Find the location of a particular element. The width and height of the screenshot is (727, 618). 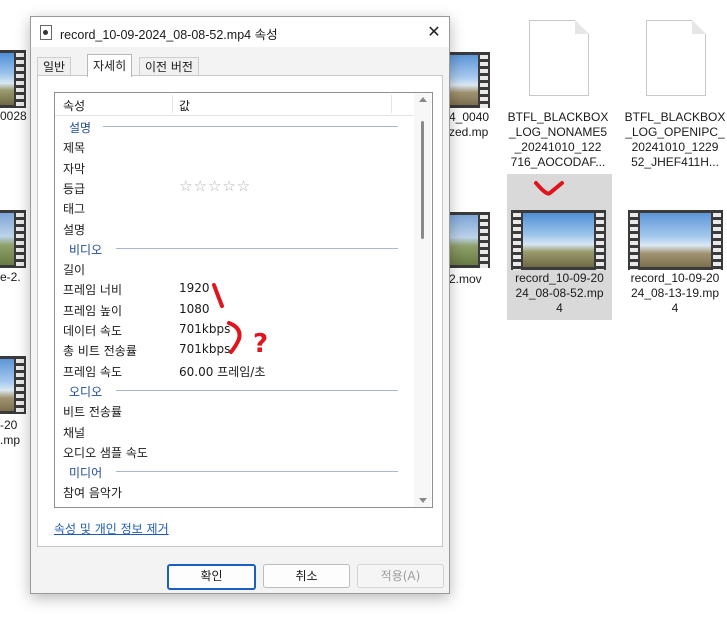

file-name-label: zed.mp is located at coordinates (469, 132).